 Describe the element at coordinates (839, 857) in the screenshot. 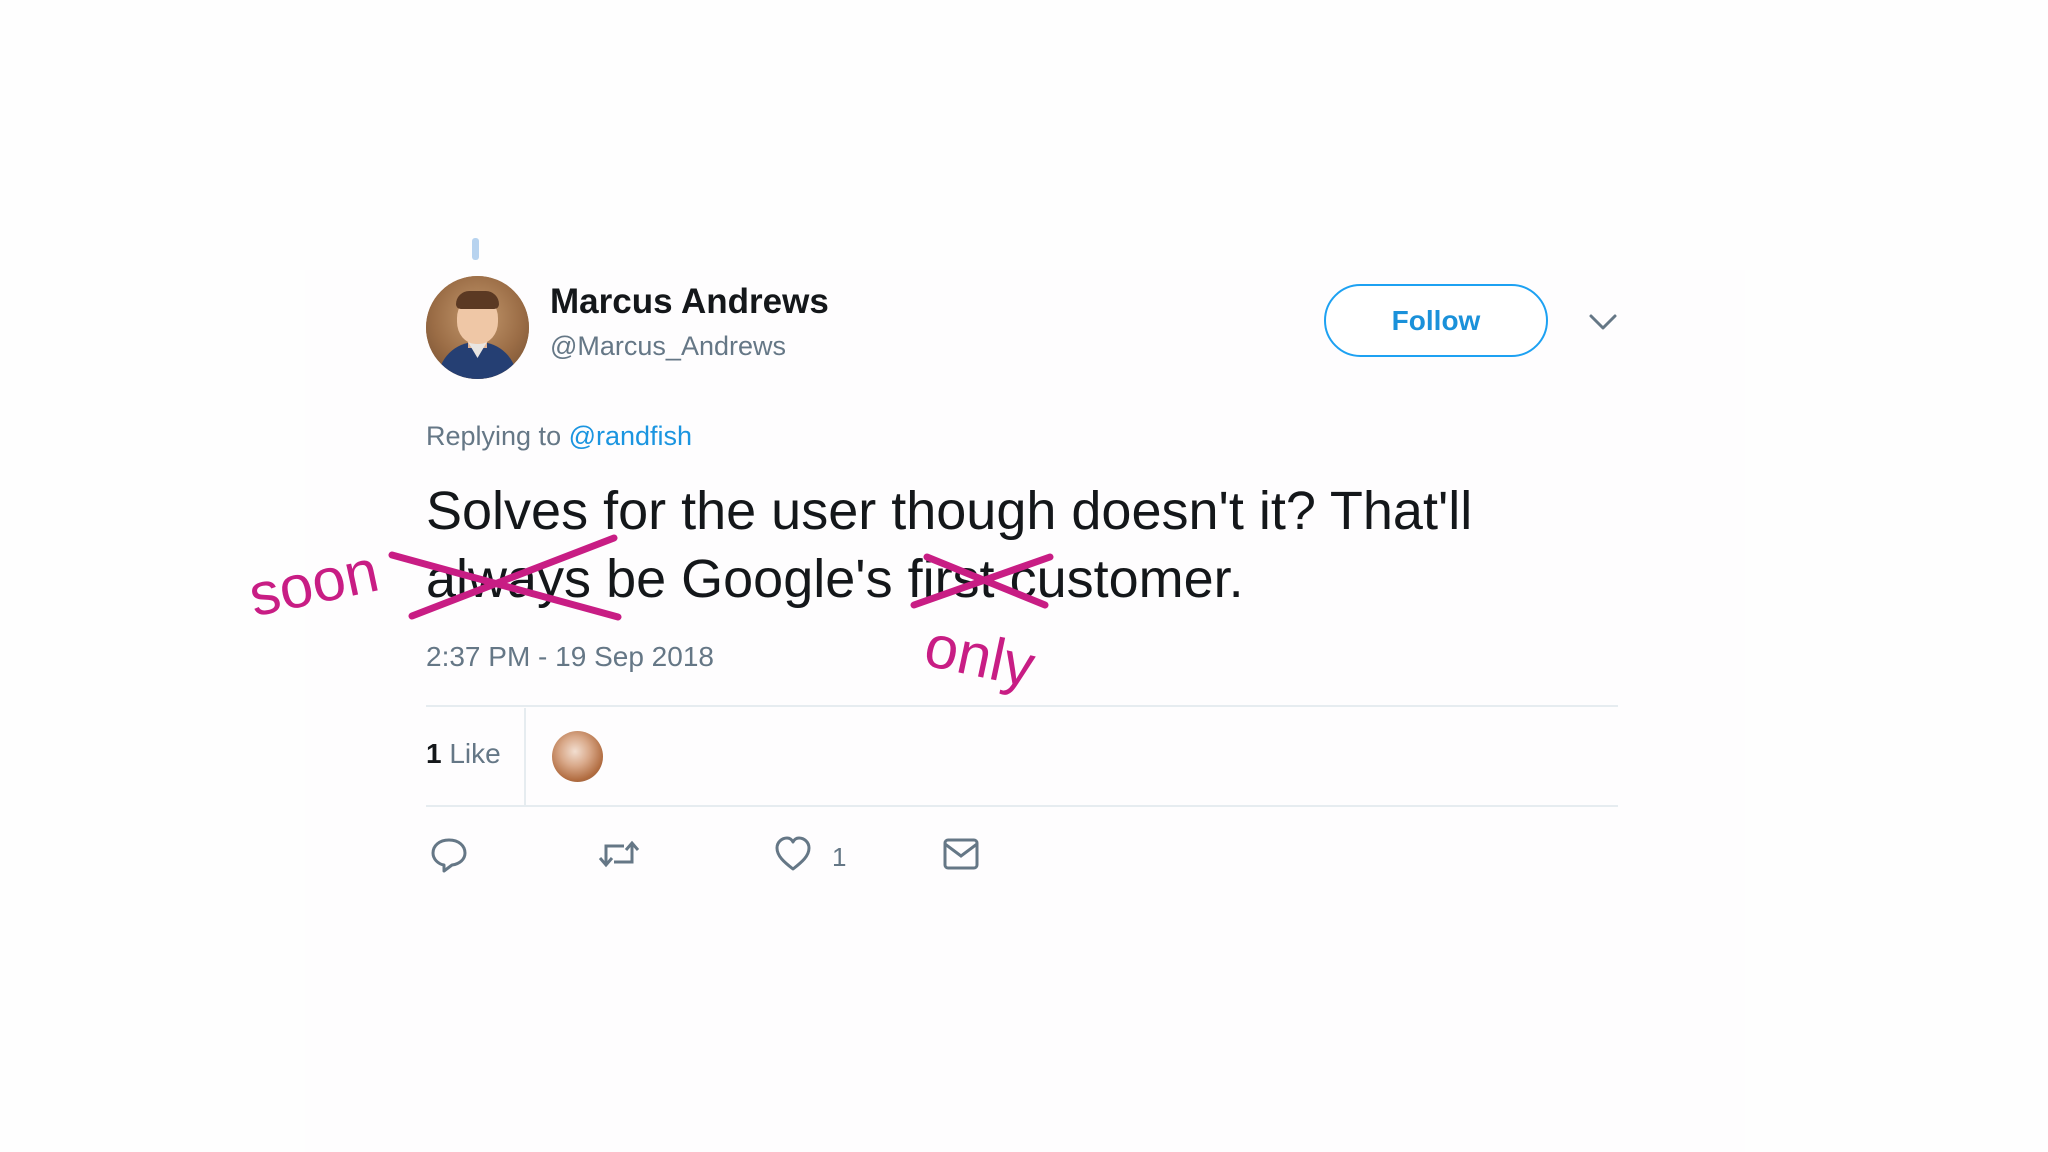

I see `action-like-count: 1` at that location.